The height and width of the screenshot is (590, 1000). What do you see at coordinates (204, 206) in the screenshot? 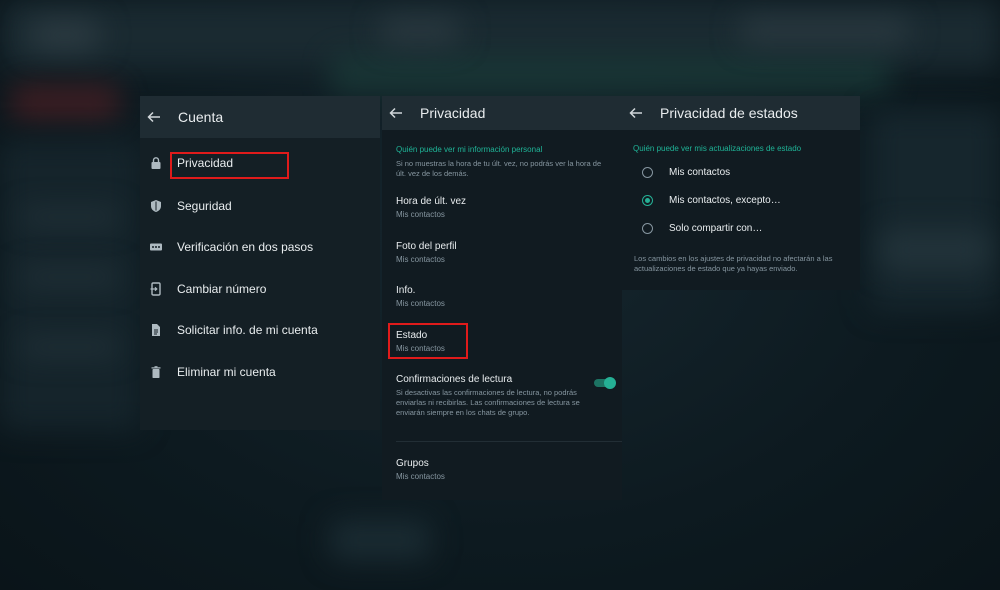
I see `menu-item-label: Seguridad` at bounding box center [204, 206].